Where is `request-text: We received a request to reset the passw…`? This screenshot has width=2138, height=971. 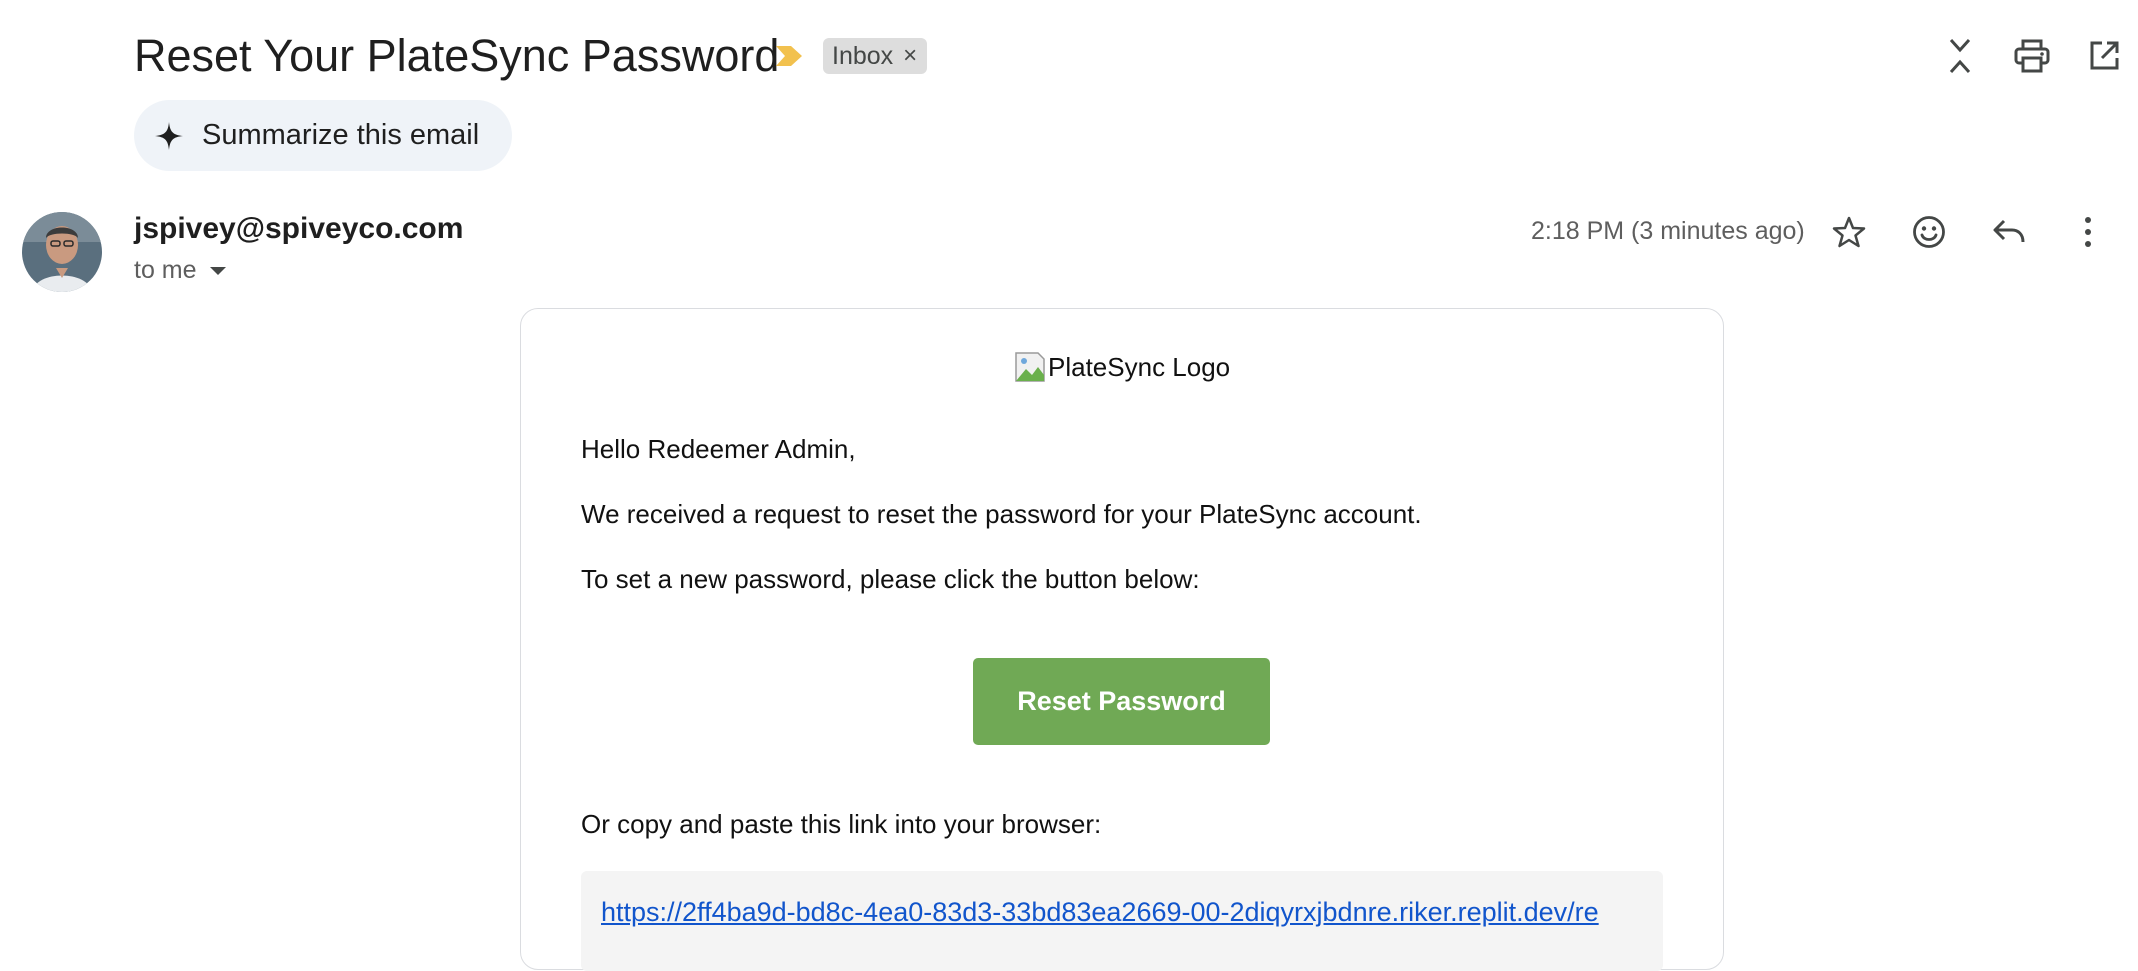 request-text: We received a request to reset the passw… is located at coordinates (1001, 514).